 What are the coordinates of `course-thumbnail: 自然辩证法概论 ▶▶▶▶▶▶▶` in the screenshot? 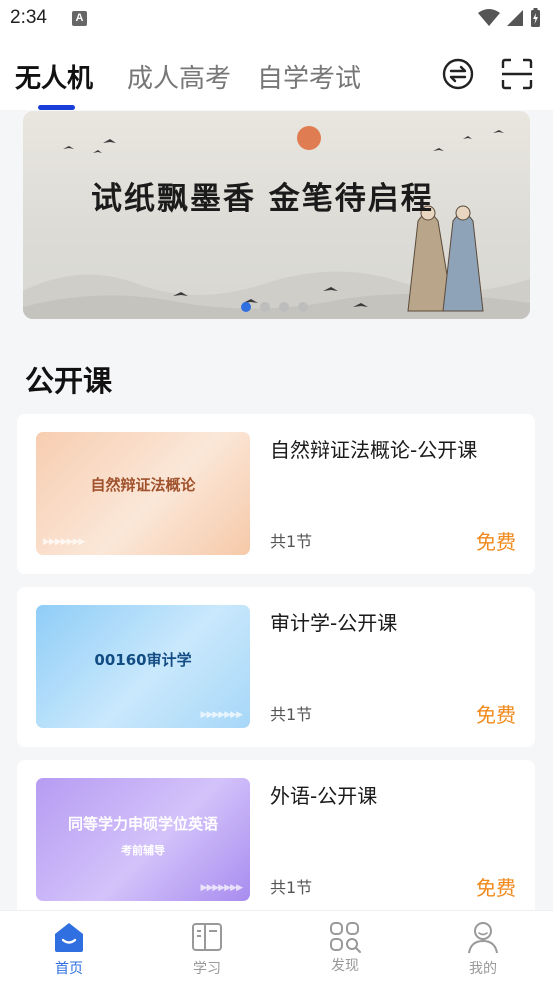 It's located at (143, 493).